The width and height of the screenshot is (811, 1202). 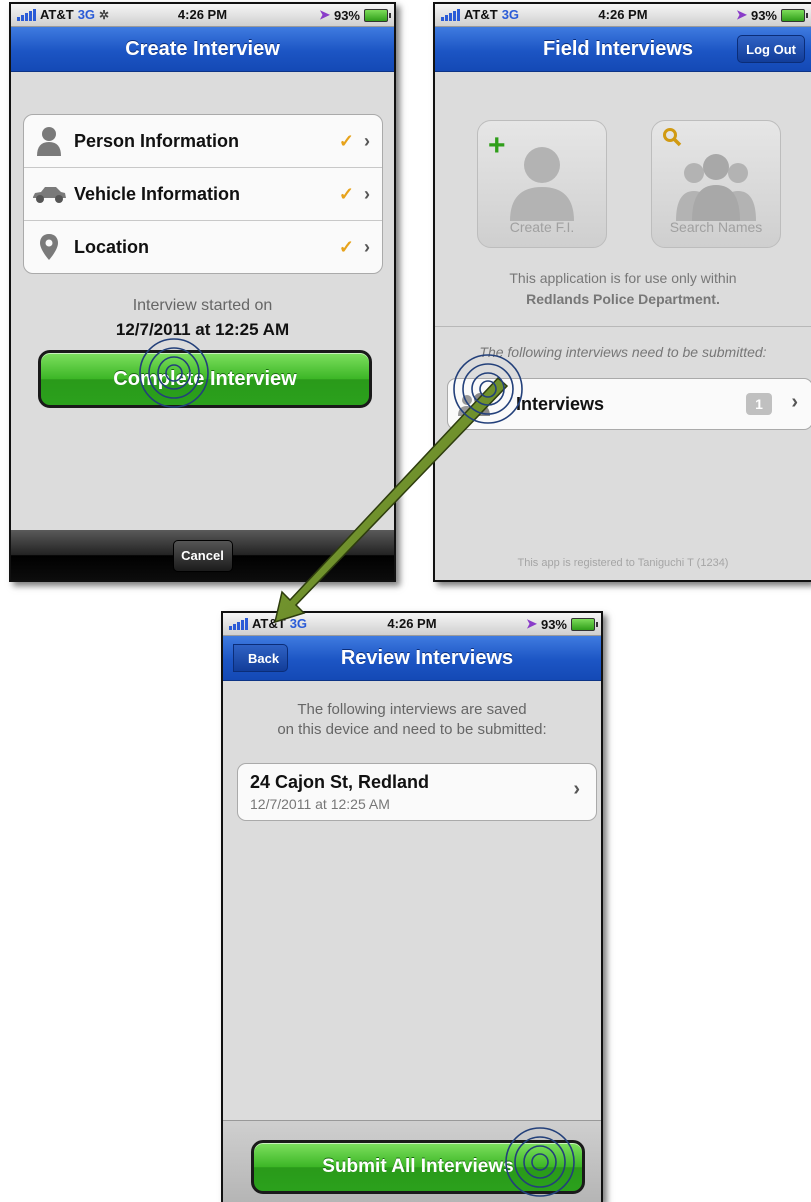 I want to click on arrow-shape, so click(x=391, y=500).